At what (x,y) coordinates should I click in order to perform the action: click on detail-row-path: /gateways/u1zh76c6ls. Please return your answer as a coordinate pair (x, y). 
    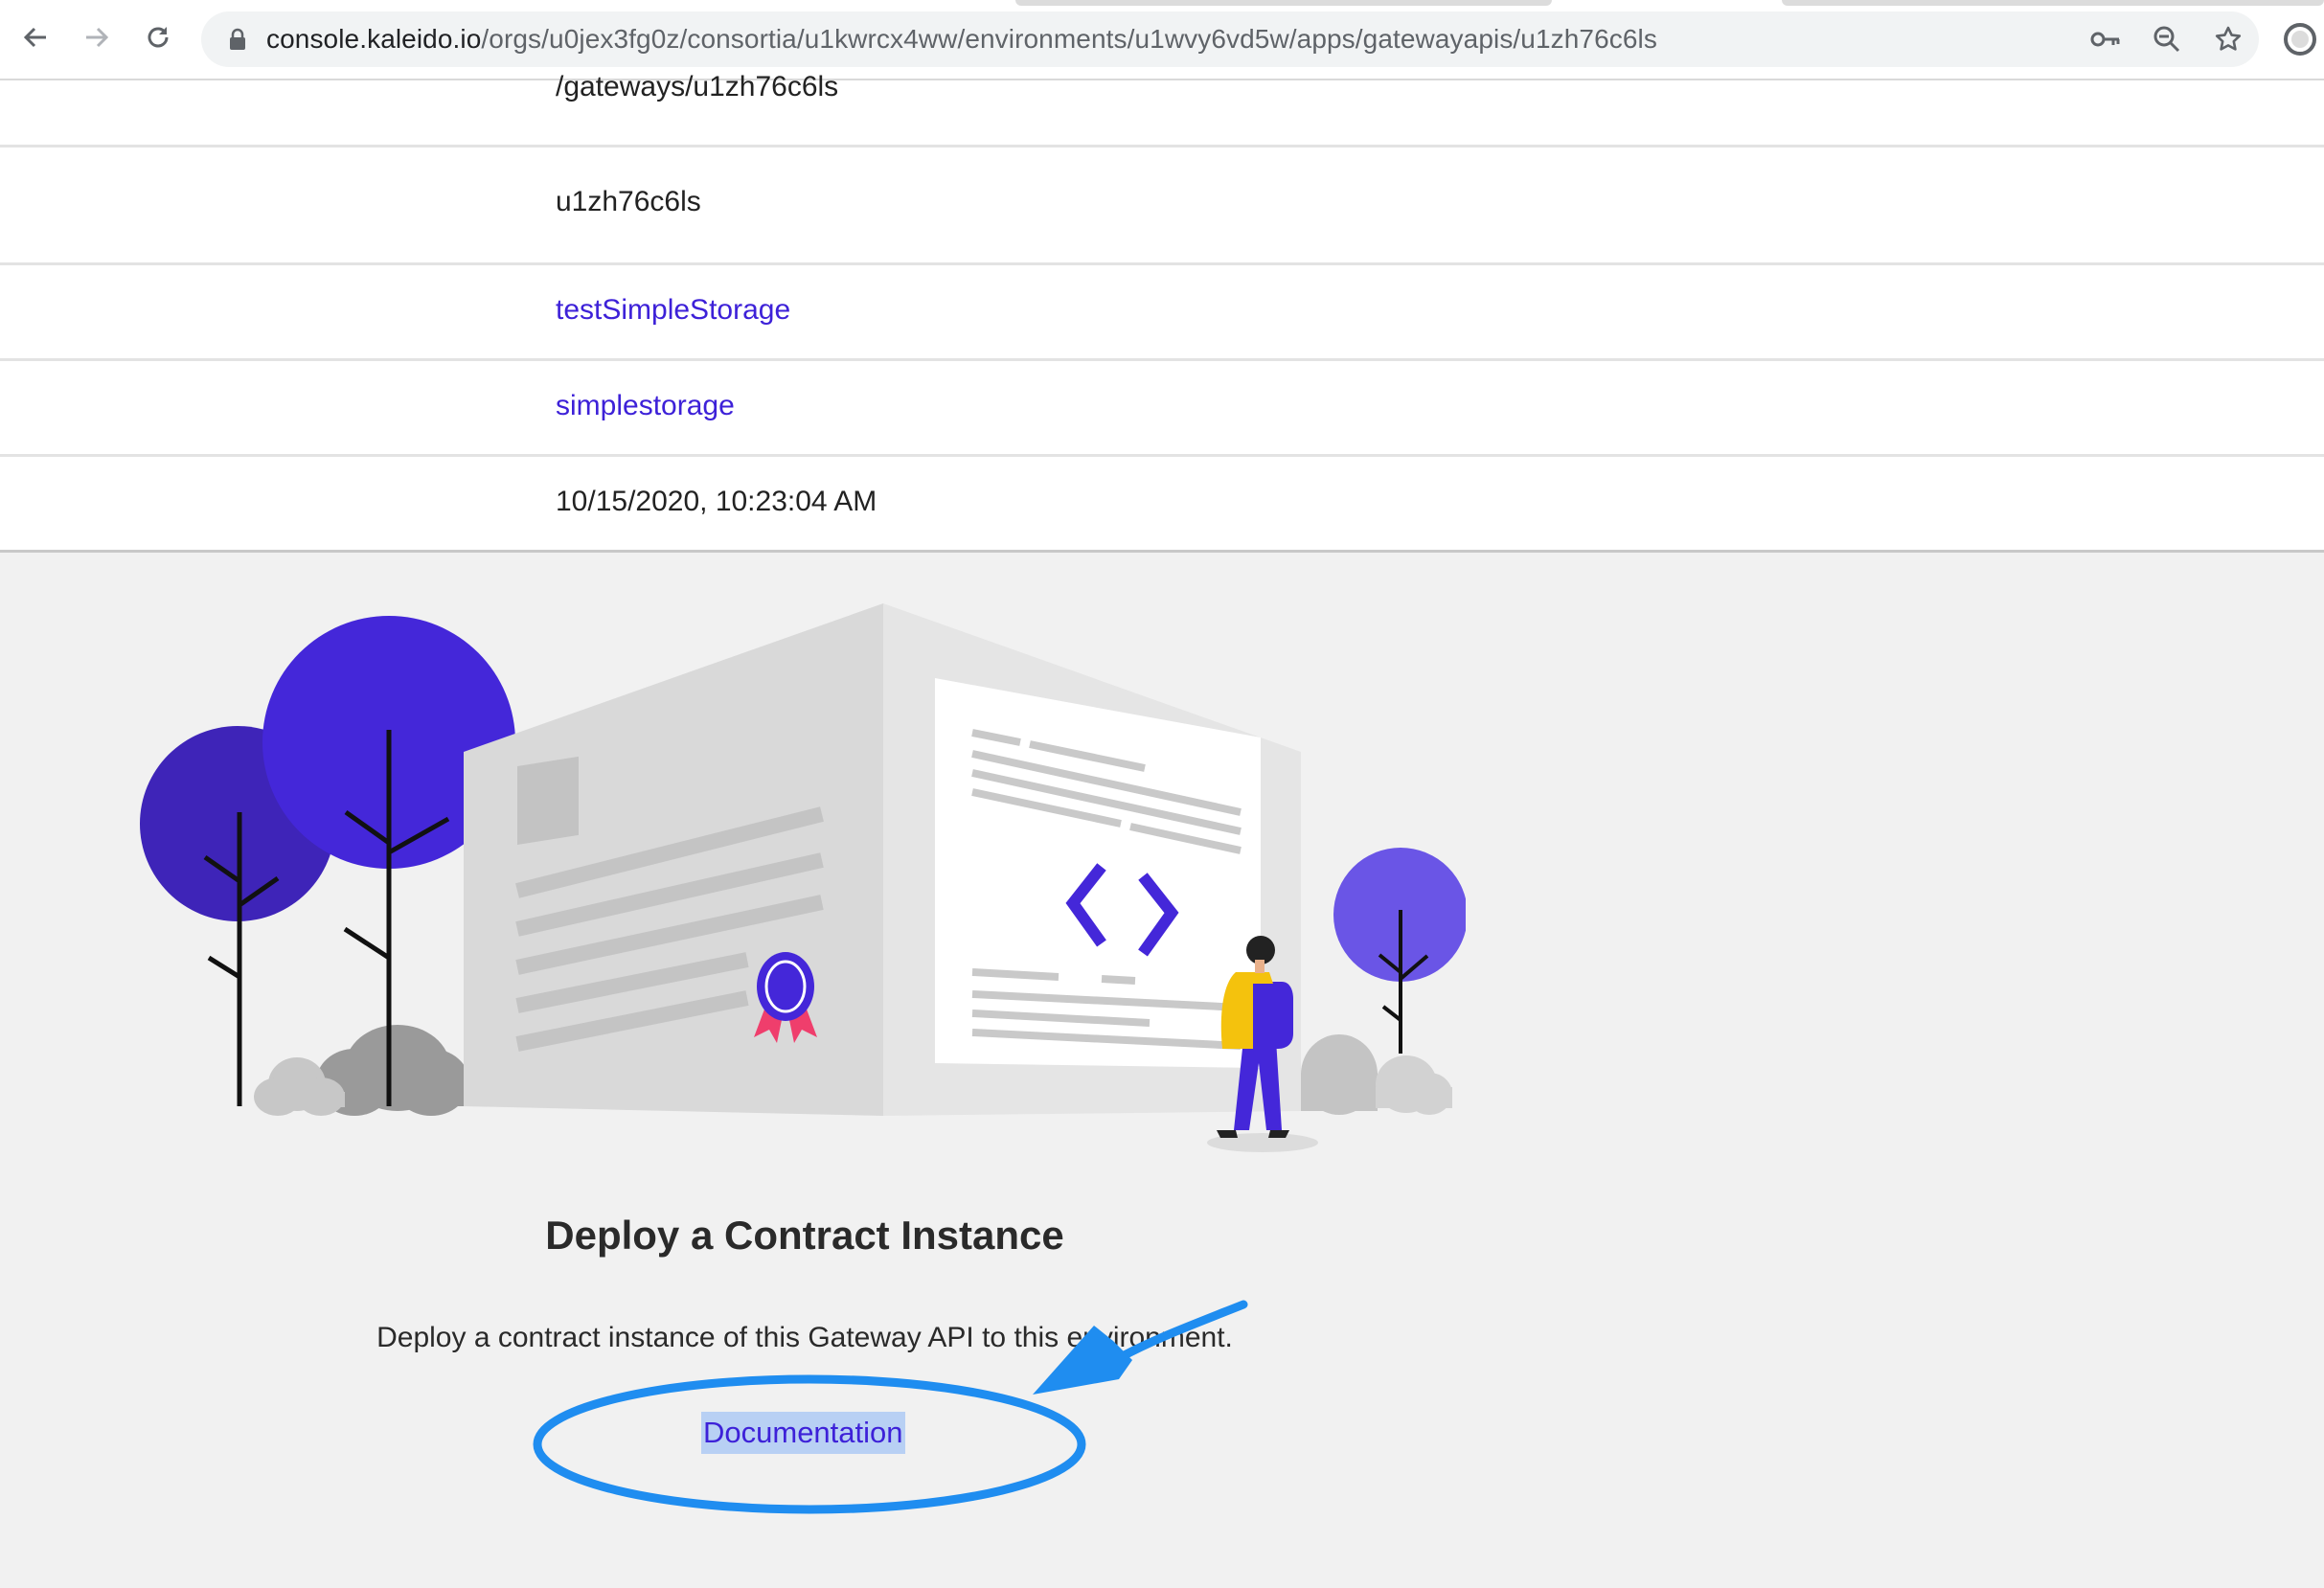
    Looking at the image, I should click on (1162, 109).